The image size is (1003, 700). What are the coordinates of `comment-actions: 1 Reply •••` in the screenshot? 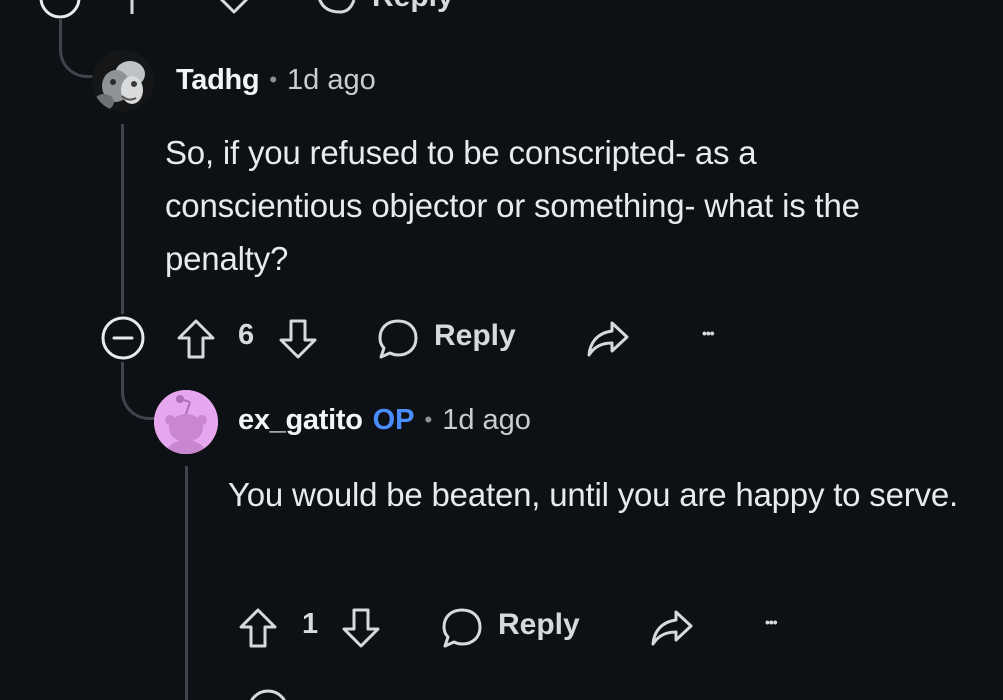 It's located at (518, 627).